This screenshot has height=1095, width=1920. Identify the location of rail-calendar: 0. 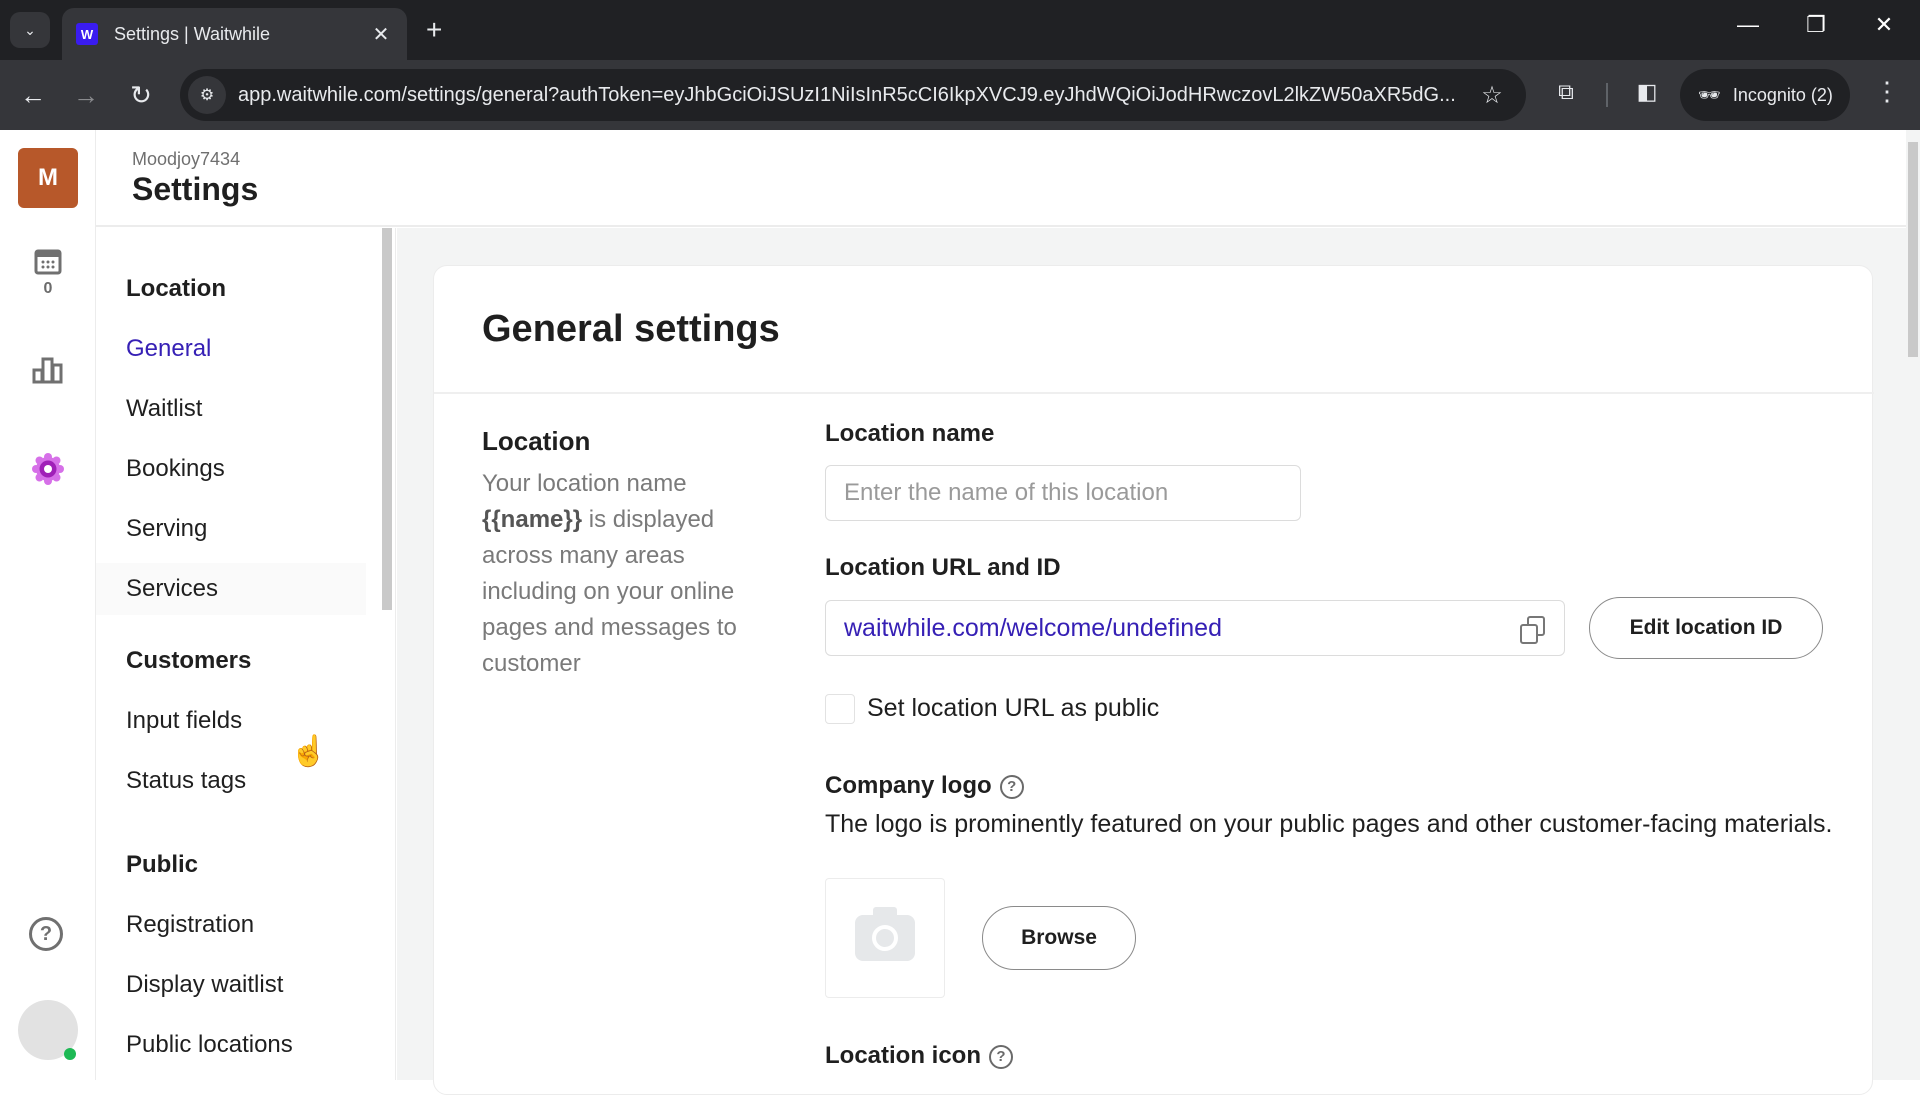
(48, 272).